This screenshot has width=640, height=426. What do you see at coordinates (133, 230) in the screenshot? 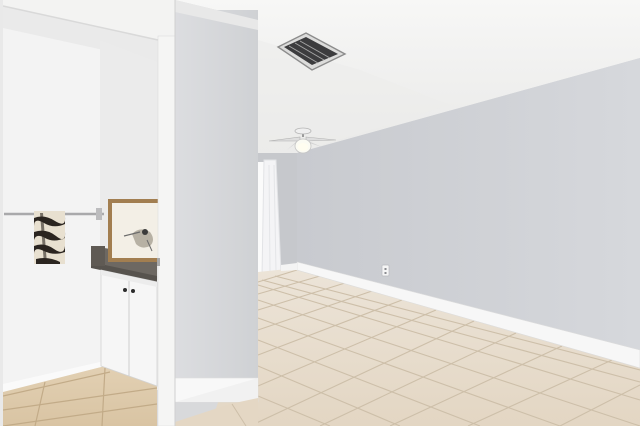
I see `framed-picture` at bounding box center [133, 230].